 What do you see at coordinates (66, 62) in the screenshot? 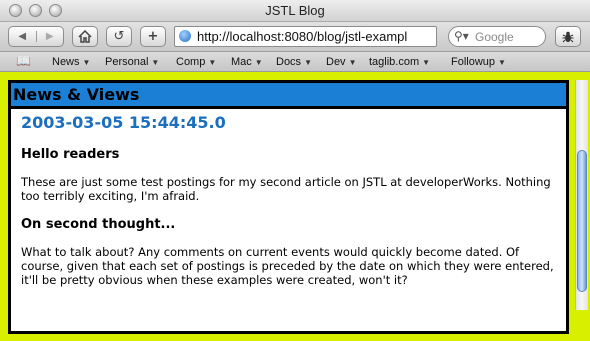
I see `bookmark-label: News` at bounding box center [66, 62].